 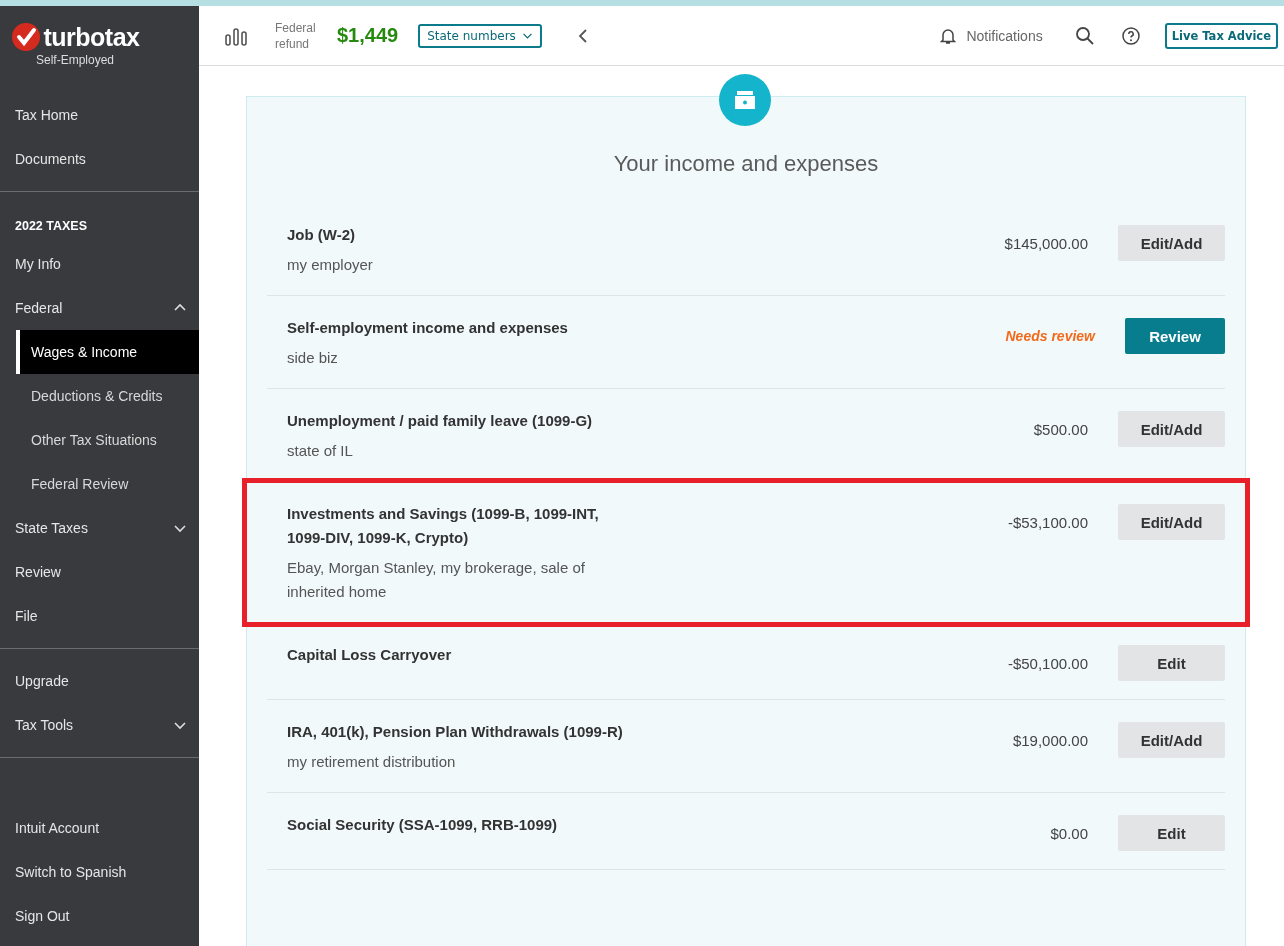 What do you see at coordinates (99, 725) in the screenshot?
I see `nav-item: Tax Tools` at bounding box center [99, 725].